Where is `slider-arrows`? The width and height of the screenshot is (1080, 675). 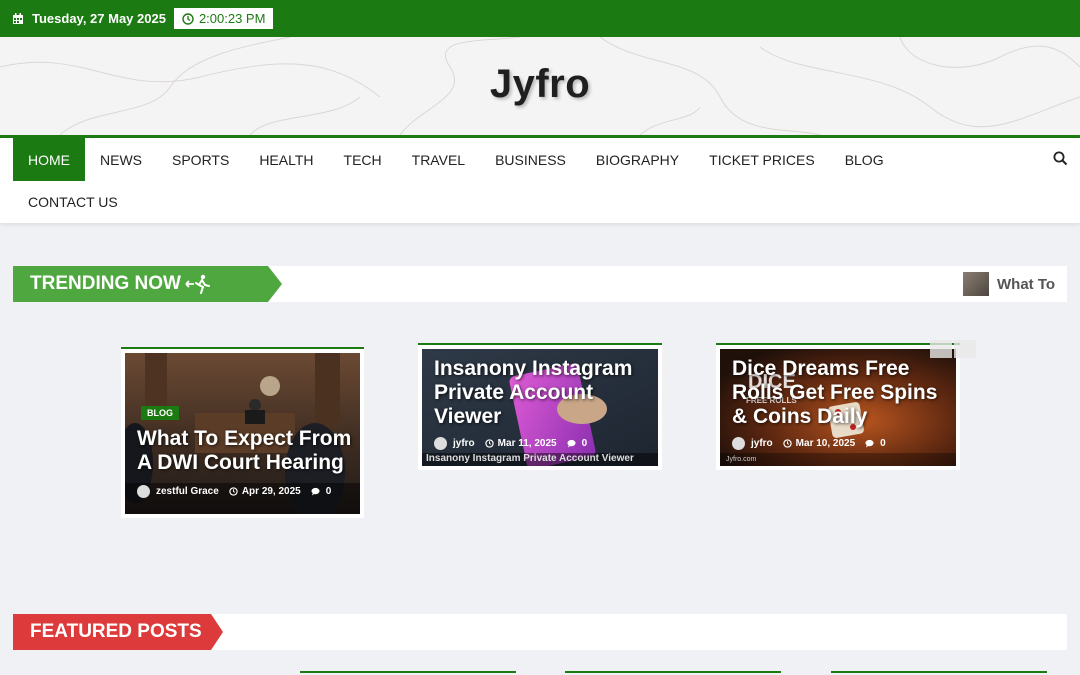 slider-arrows is located at coordinates (954, 349).